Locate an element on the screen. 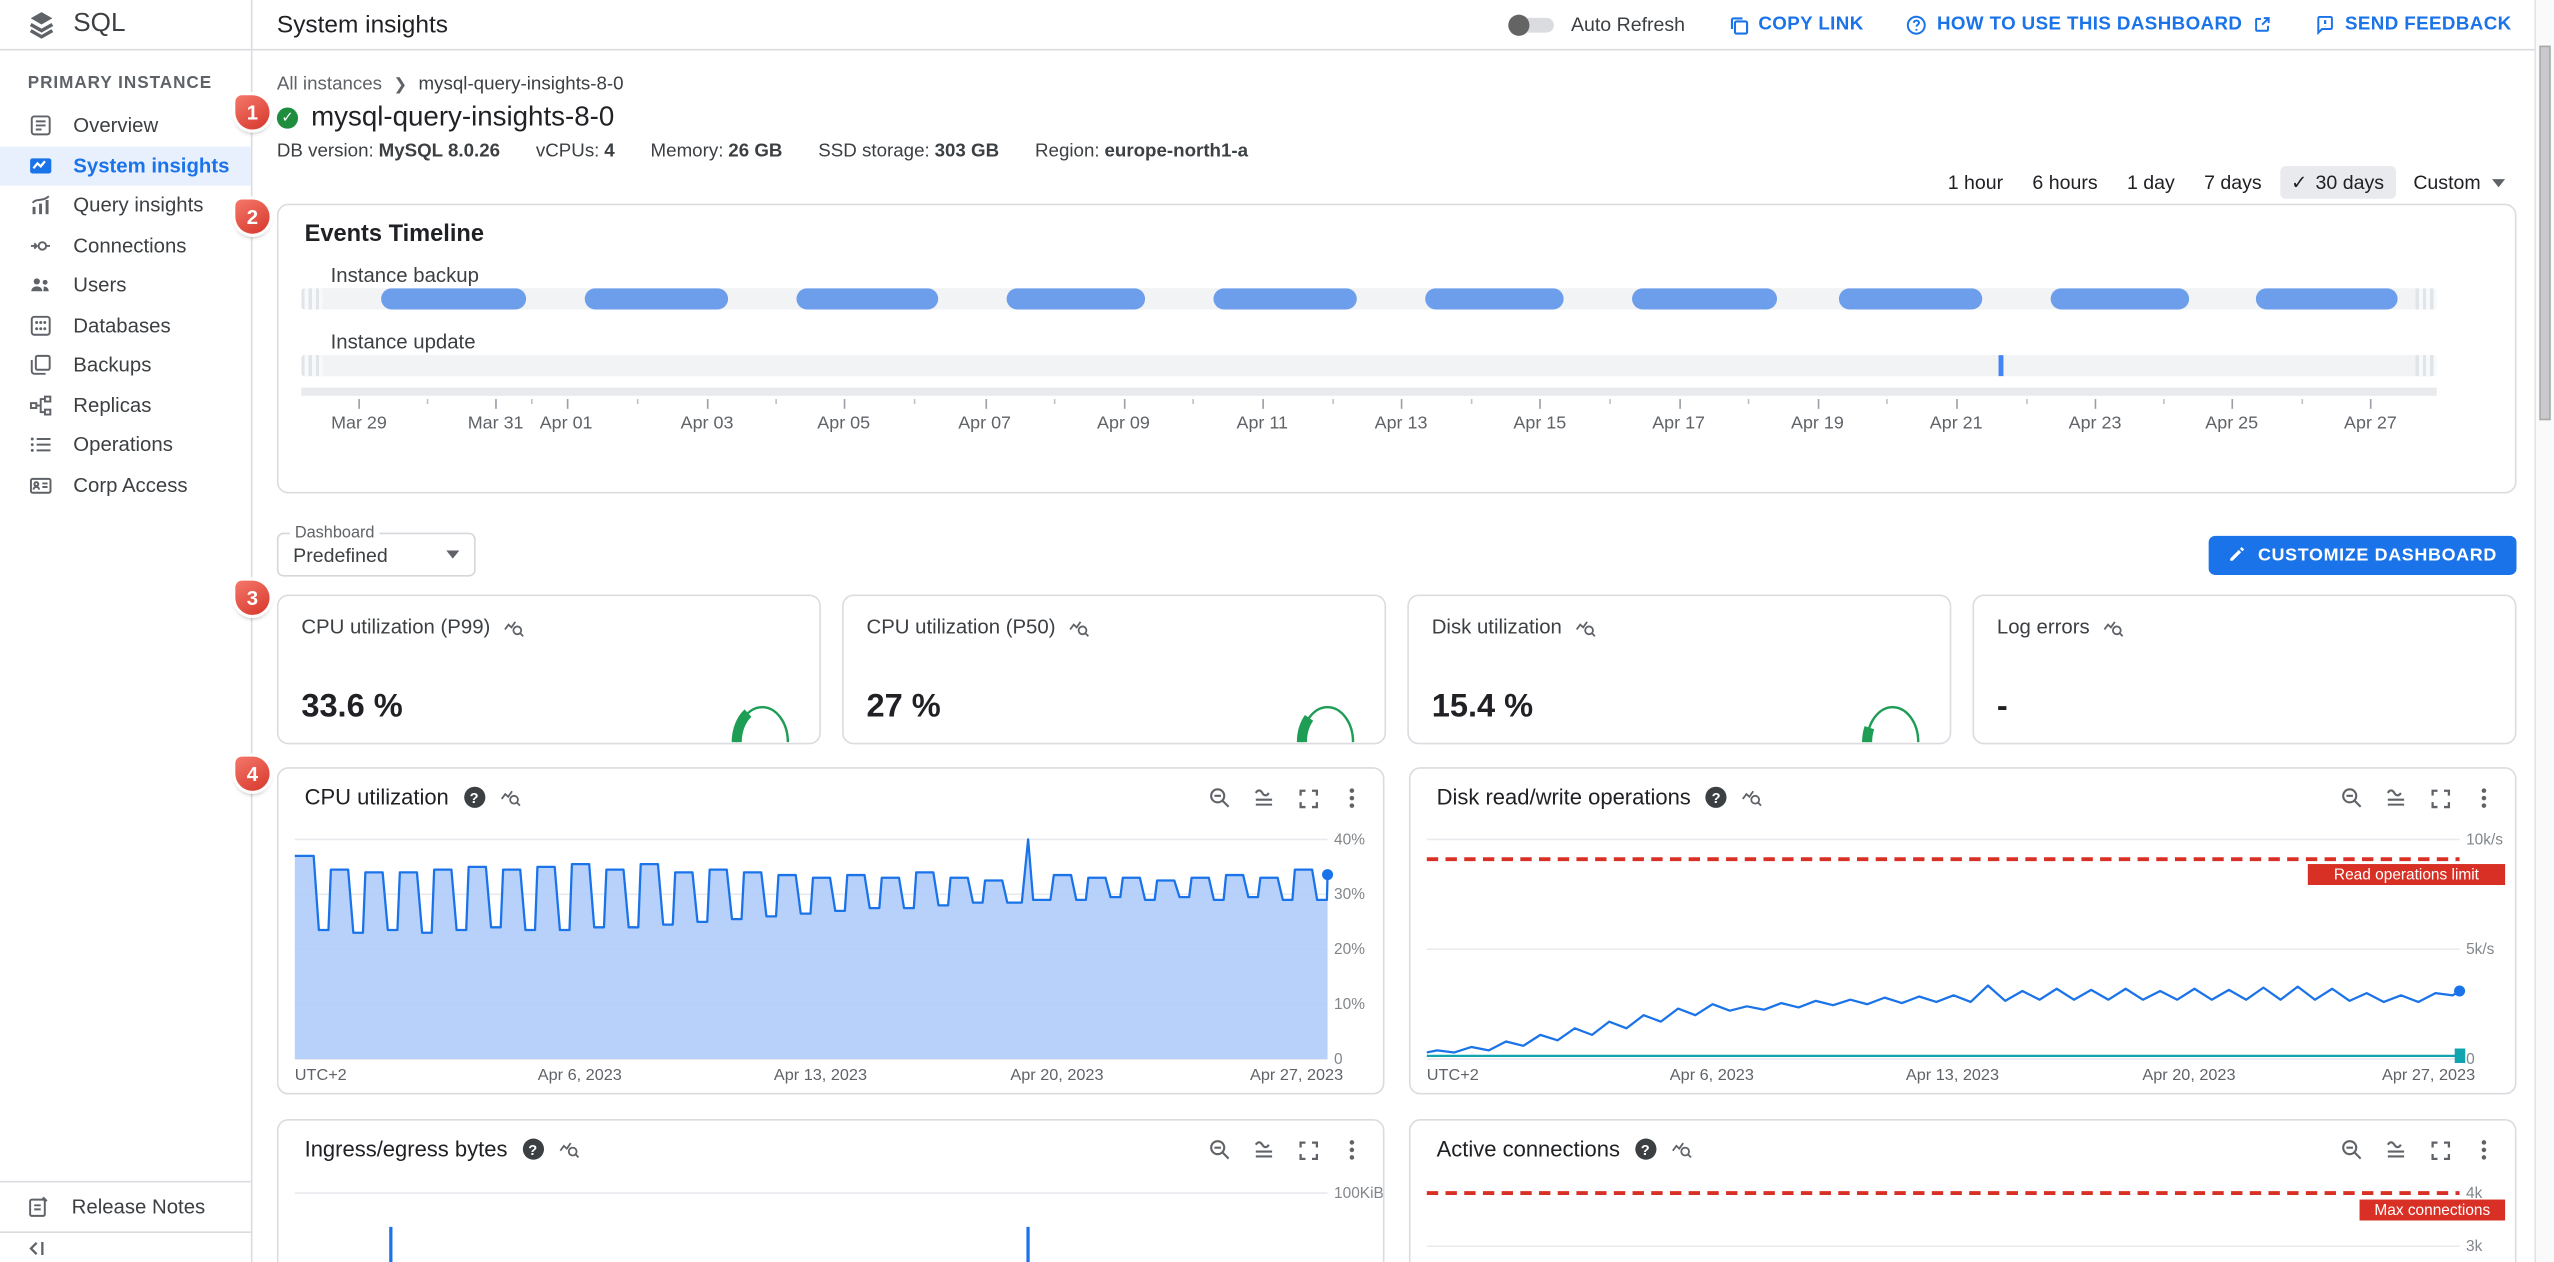  breadcrumb-all-instances: All instances is located at coordinates (329, 85).